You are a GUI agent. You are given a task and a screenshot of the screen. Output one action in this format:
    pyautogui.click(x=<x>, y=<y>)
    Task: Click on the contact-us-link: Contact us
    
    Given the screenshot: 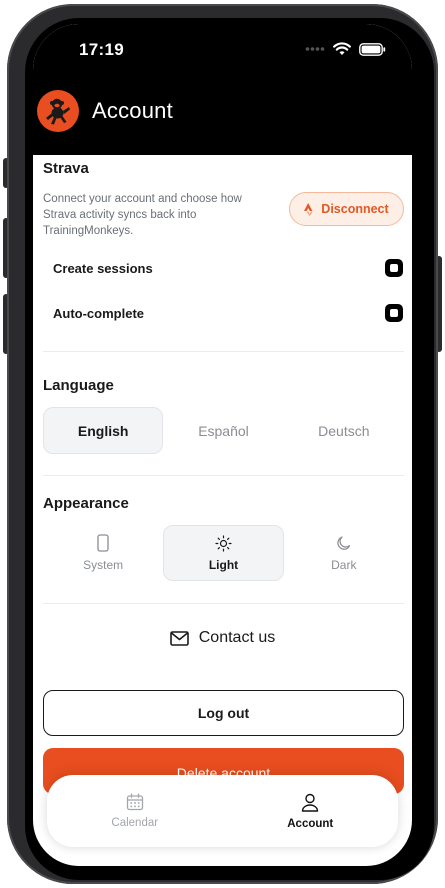 What is the action you would take?
    pyautogui.click(x=222, y=638)
    